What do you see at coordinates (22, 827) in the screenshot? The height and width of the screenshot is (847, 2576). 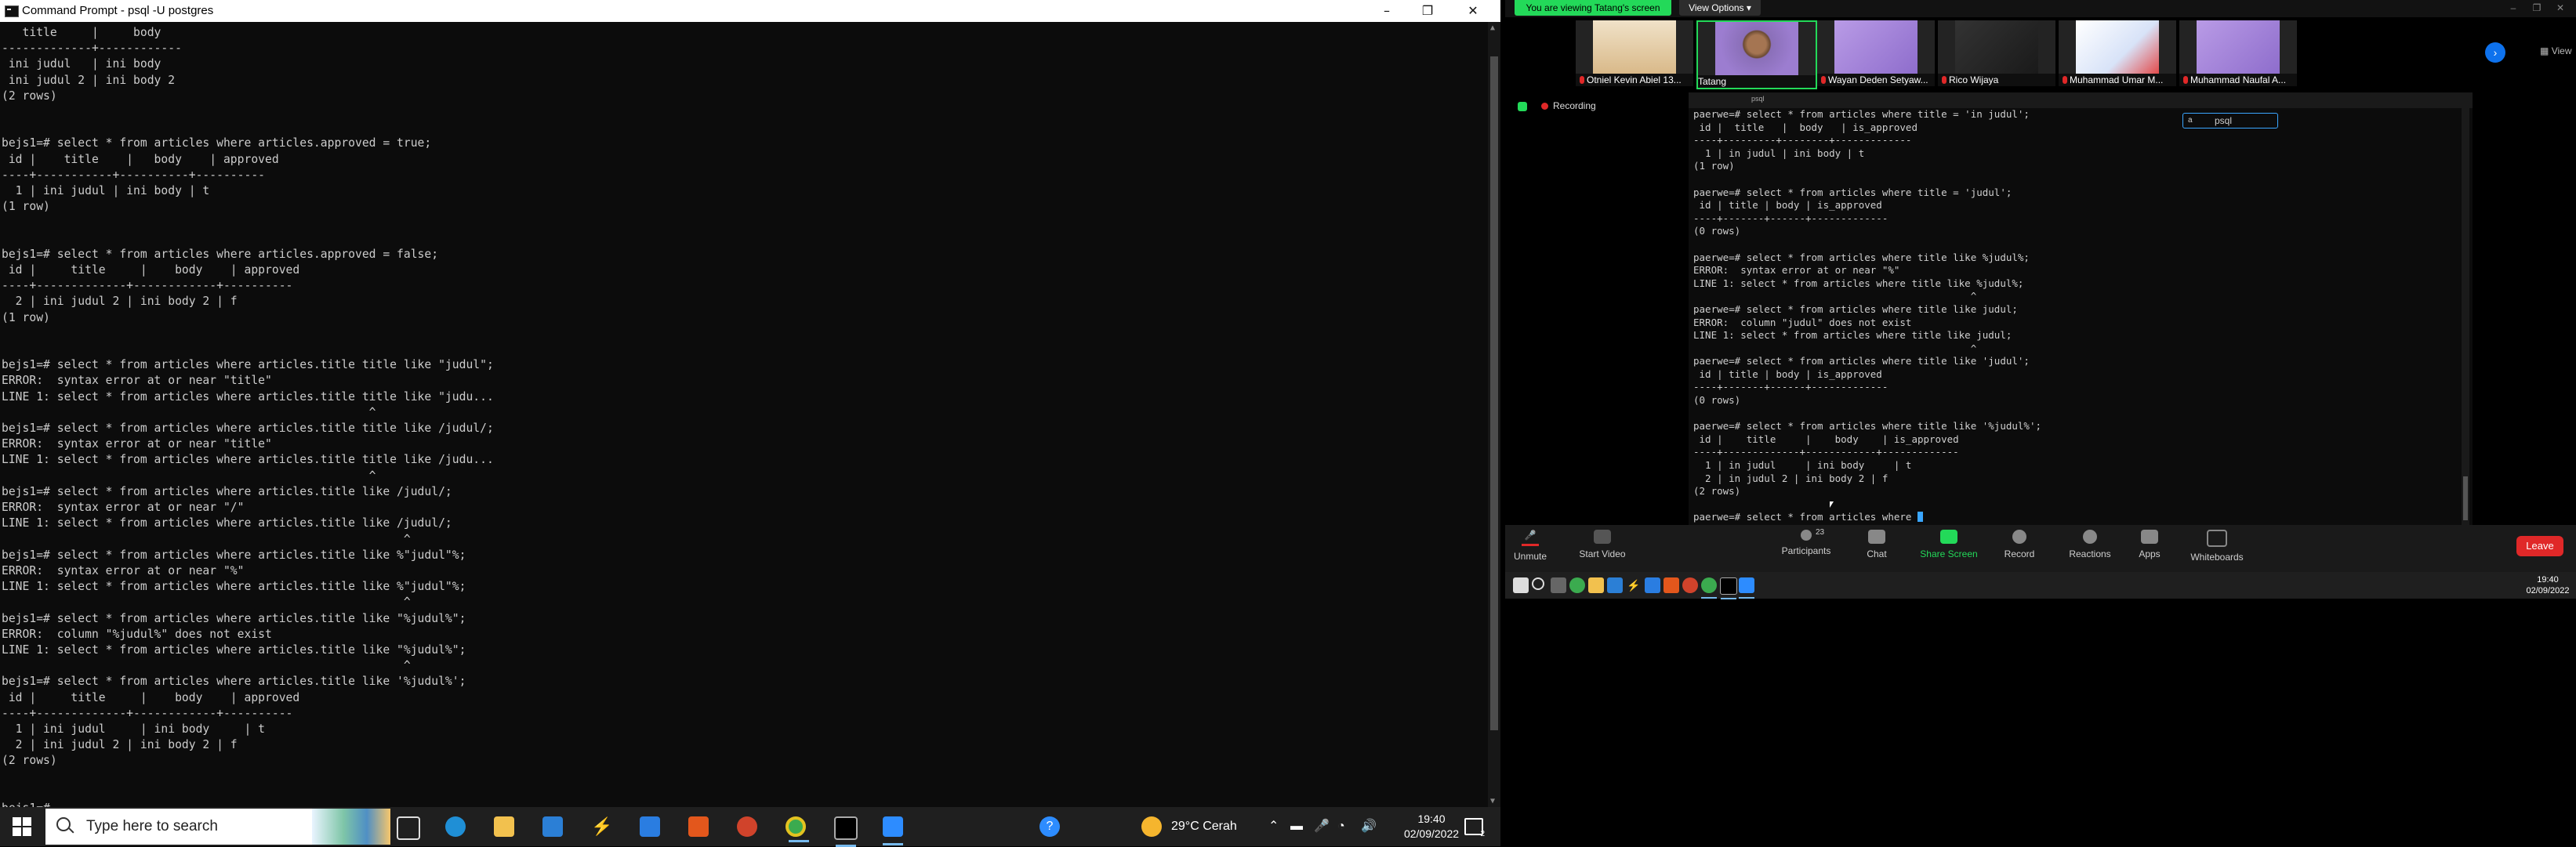 I see `windows-start-icon` at bounding box center [22, 827].